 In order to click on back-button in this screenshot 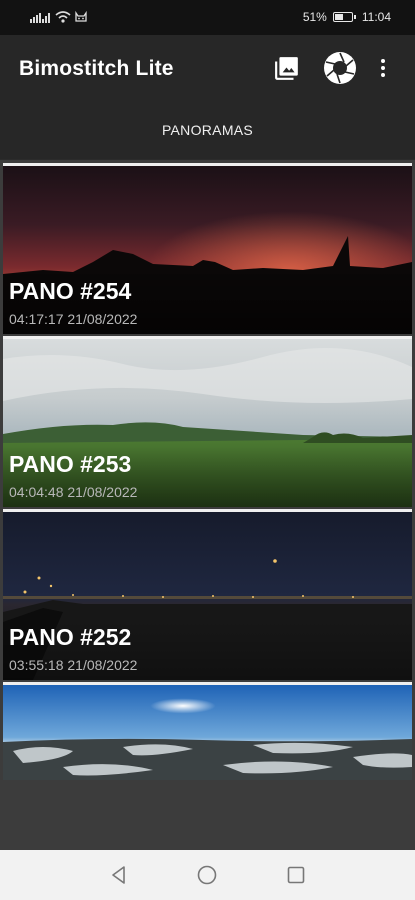, I will do `click(119, 875)`.